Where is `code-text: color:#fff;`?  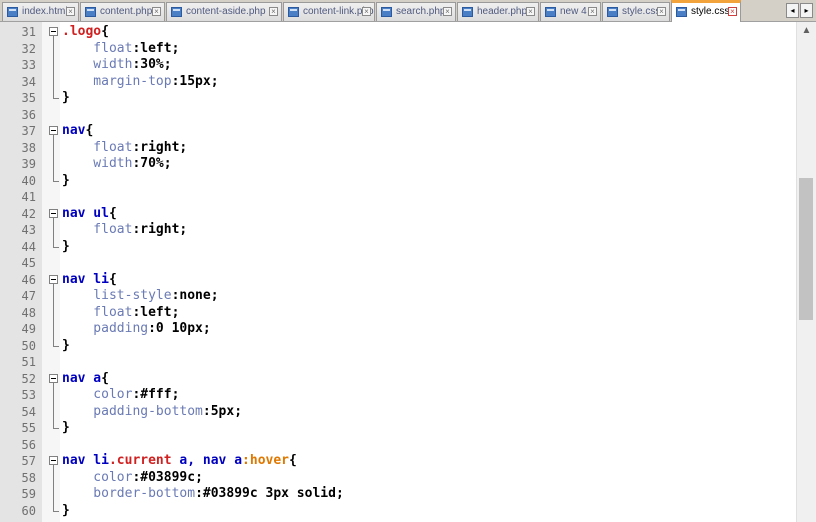
code-text: color:#fff; is located at coordinates (120, 395).